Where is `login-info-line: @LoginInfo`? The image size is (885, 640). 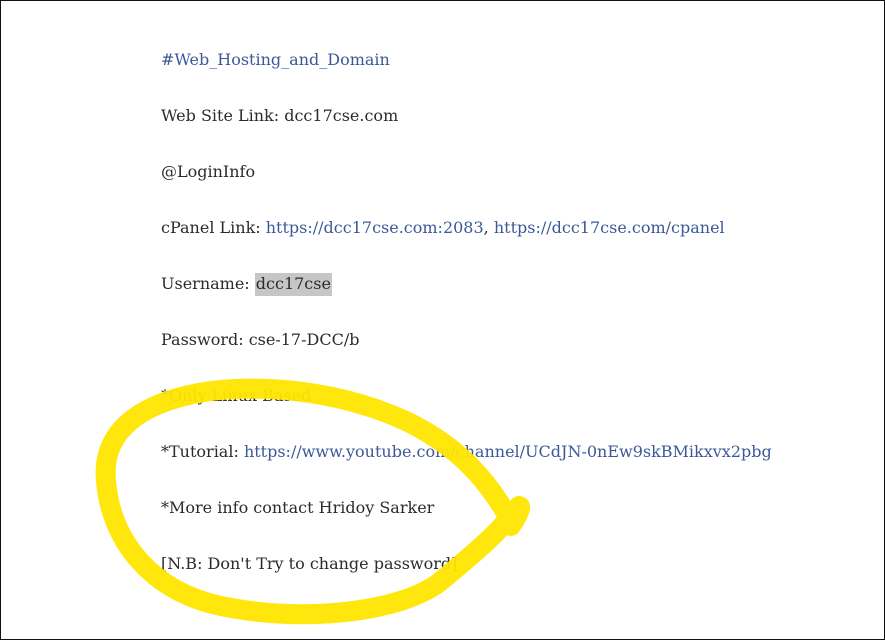
login-info-line: @LoginInfo is located at coordinates (208, 172).